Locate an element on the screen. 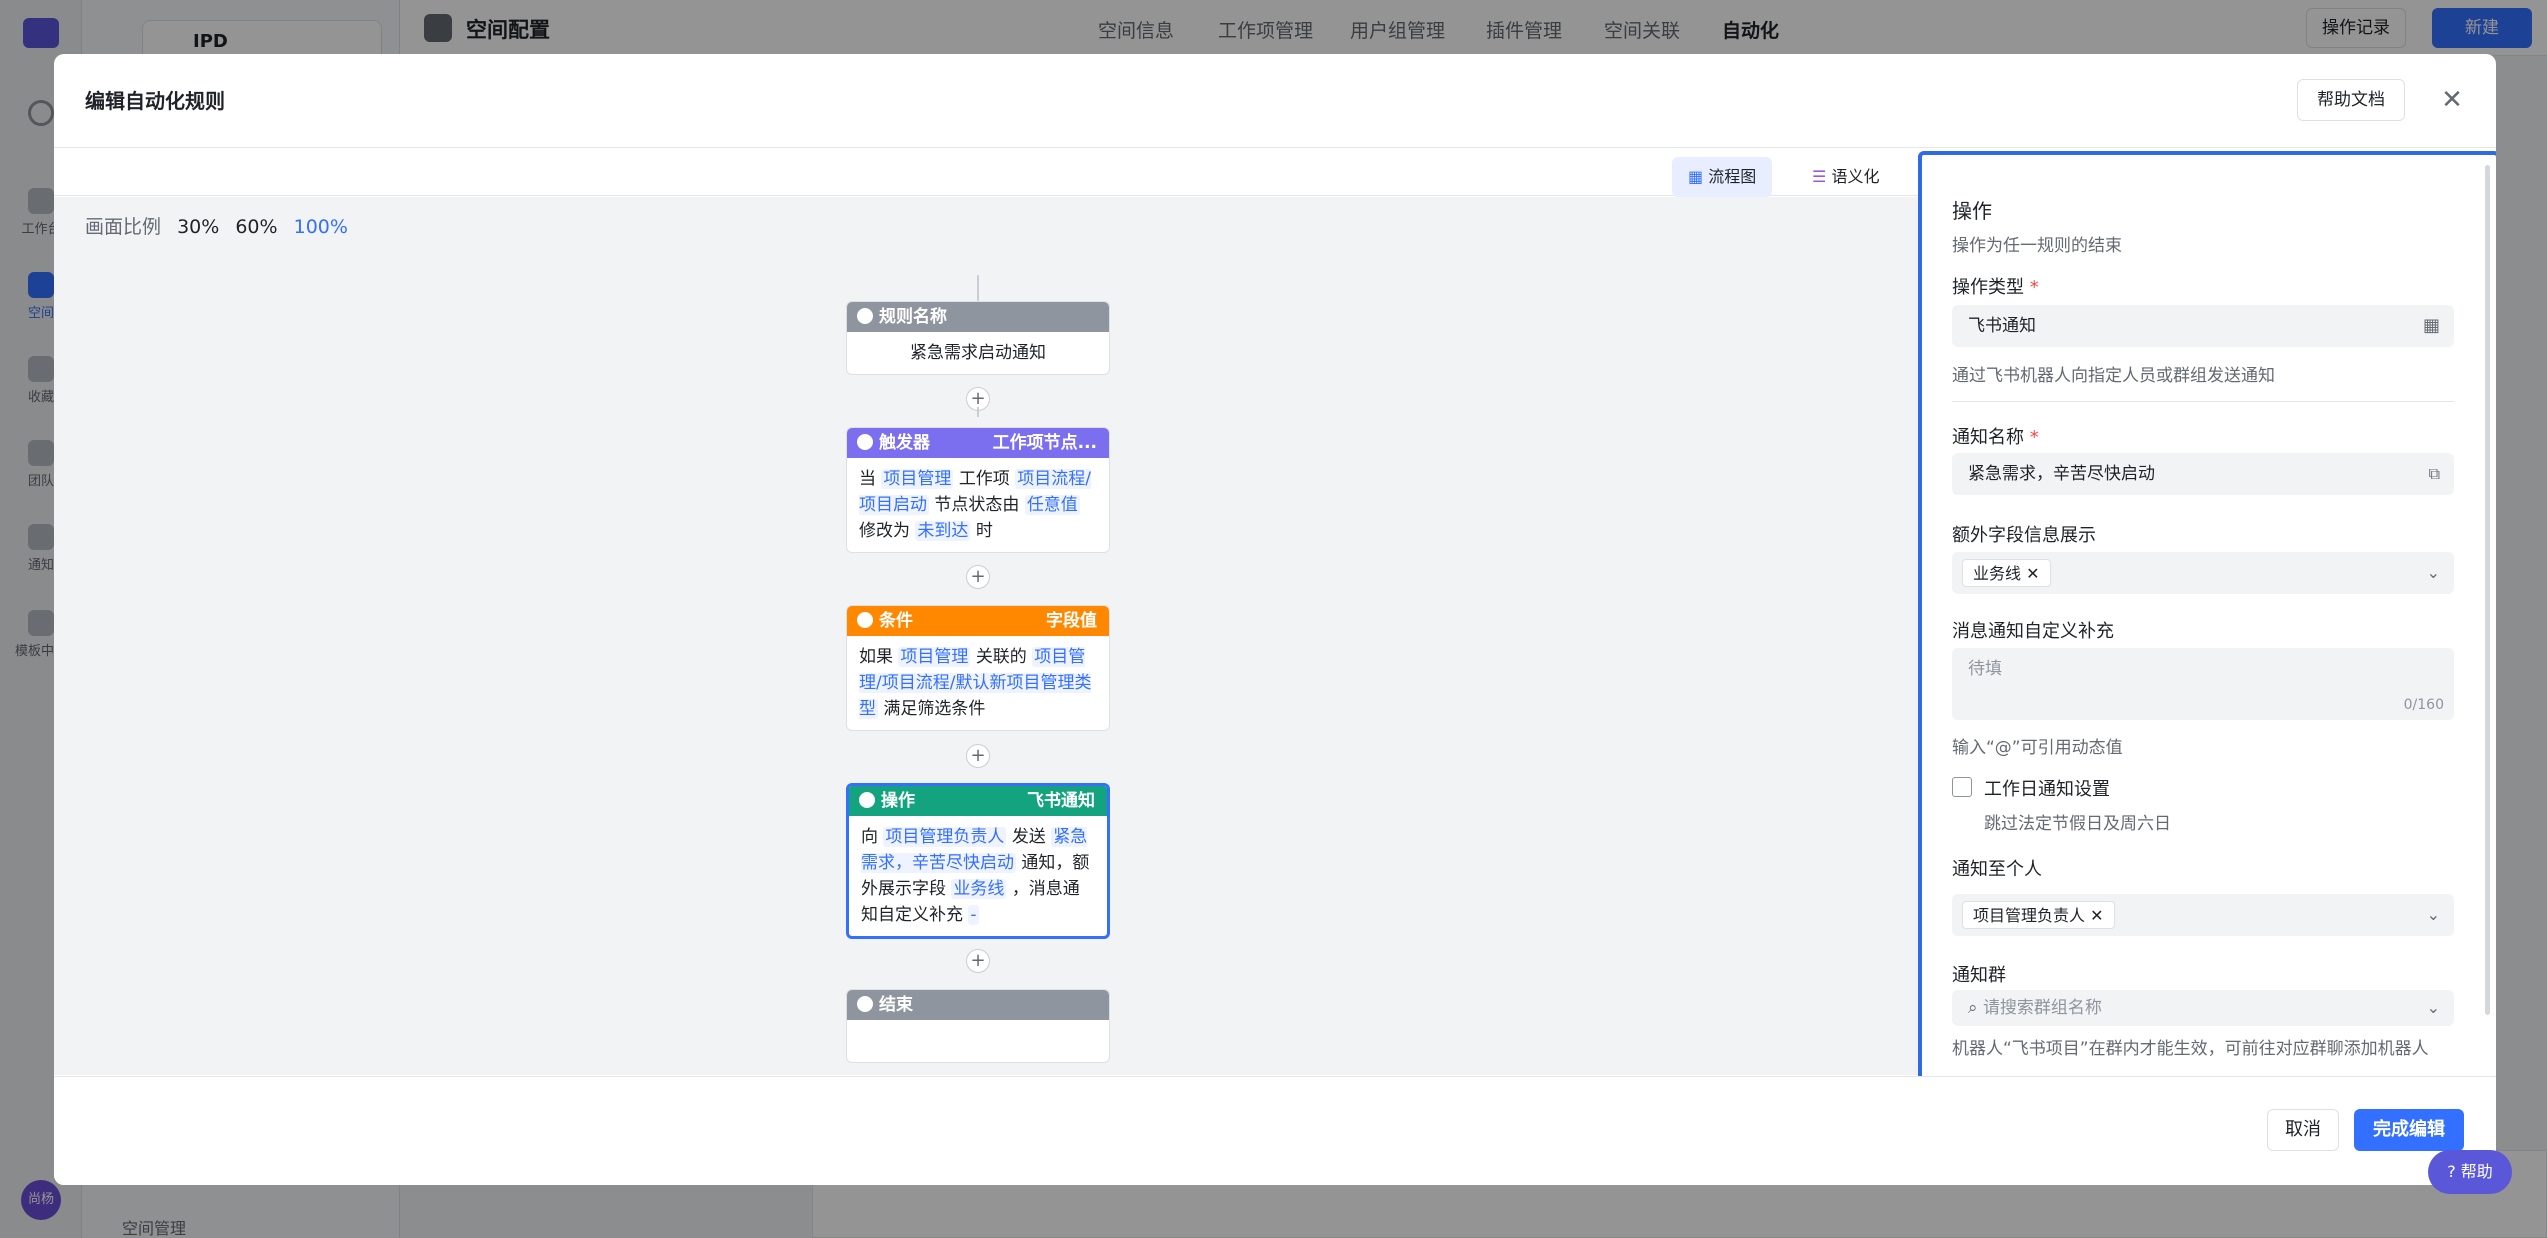 The height and width of the screenshot is (1238, 2547). play-icon is located at coordinates (865, 316).